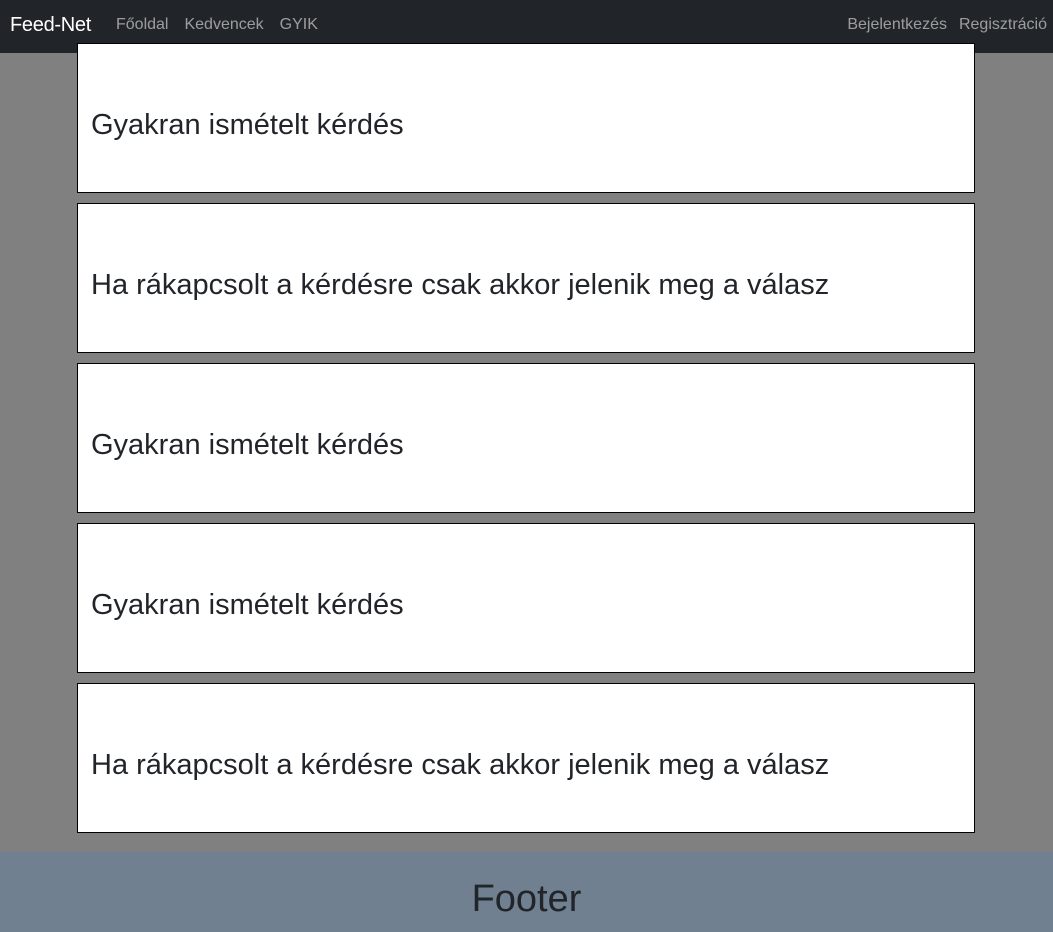 This screenshot has width=1053, height=932. I want to click on nav-link-kedvencek: Kedvencek, so click(223, 25).